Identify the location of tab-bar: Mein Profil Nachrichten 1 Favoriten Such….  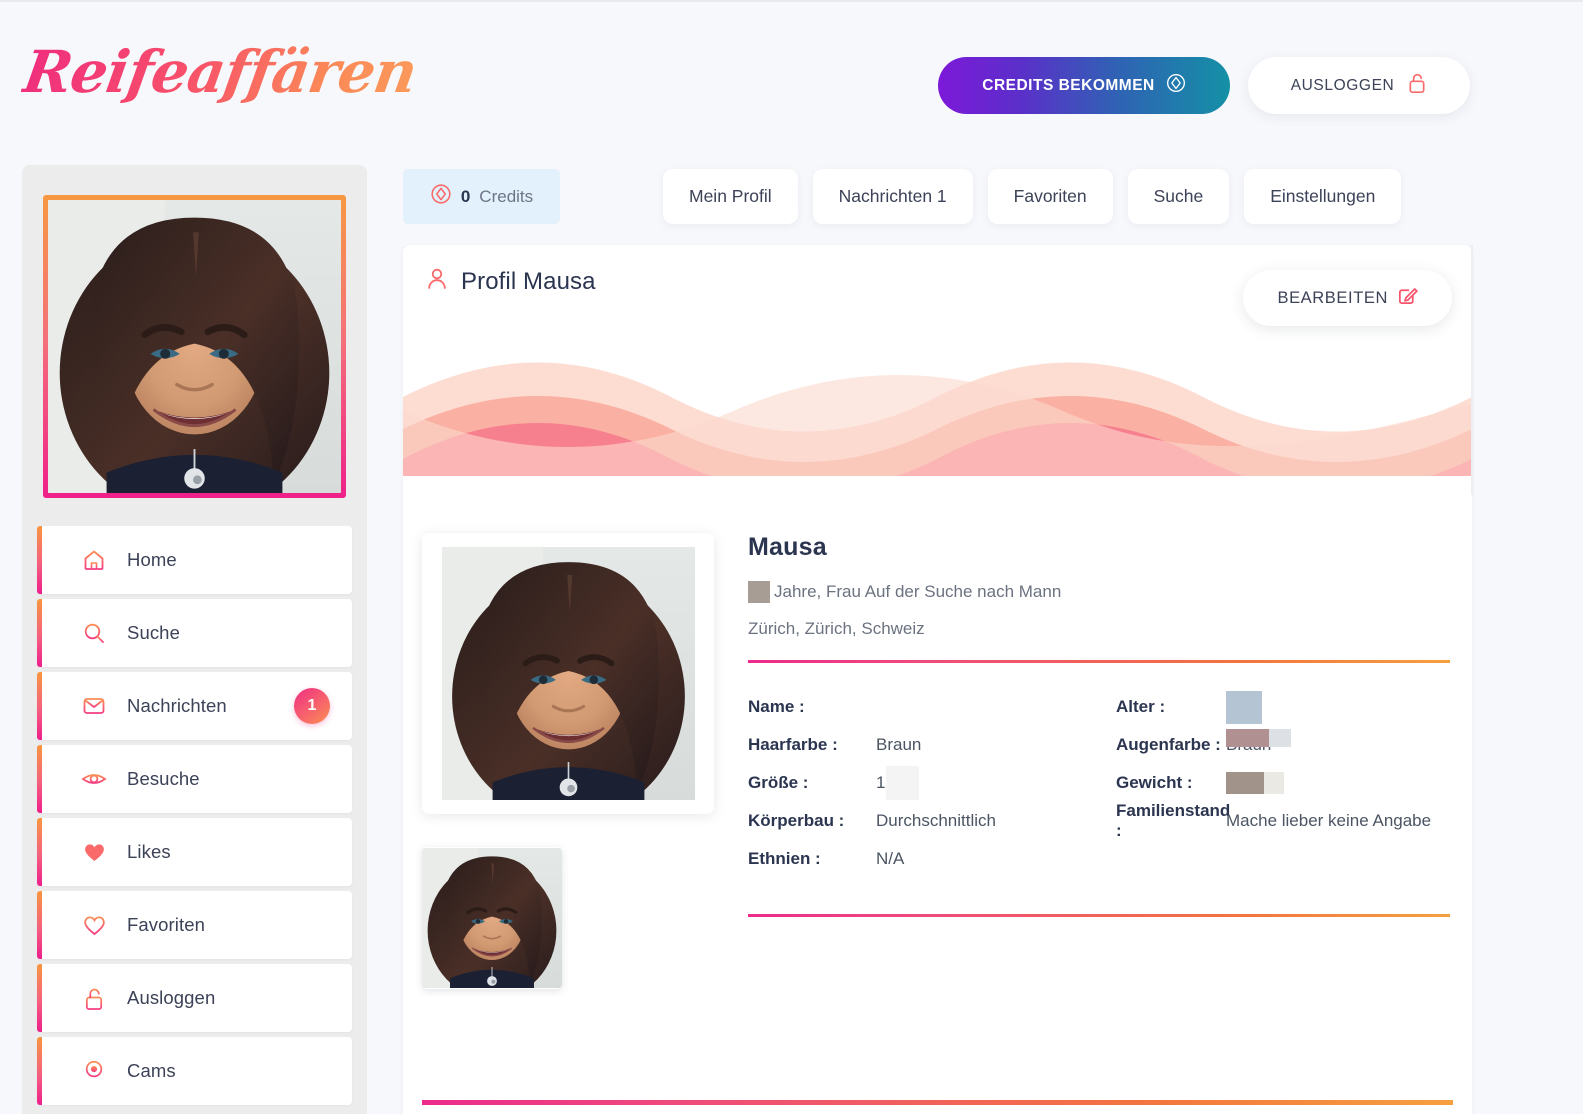
(1032, 196).